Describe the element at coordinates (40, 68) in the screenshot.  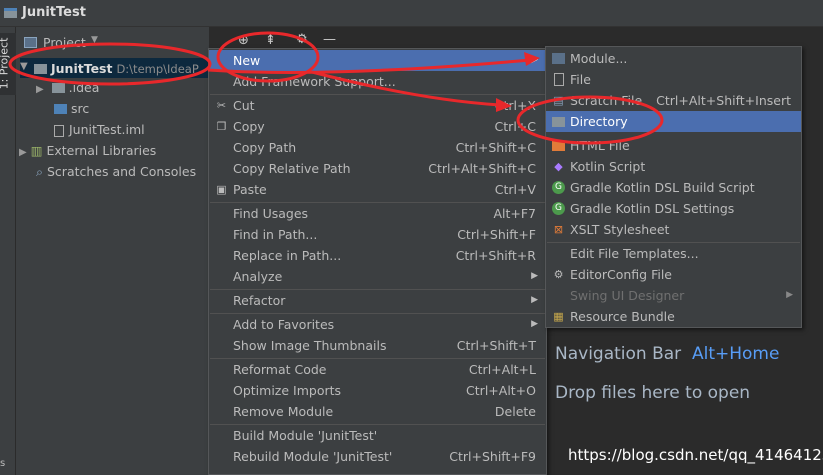
I see `module-folder-icon` at that location.